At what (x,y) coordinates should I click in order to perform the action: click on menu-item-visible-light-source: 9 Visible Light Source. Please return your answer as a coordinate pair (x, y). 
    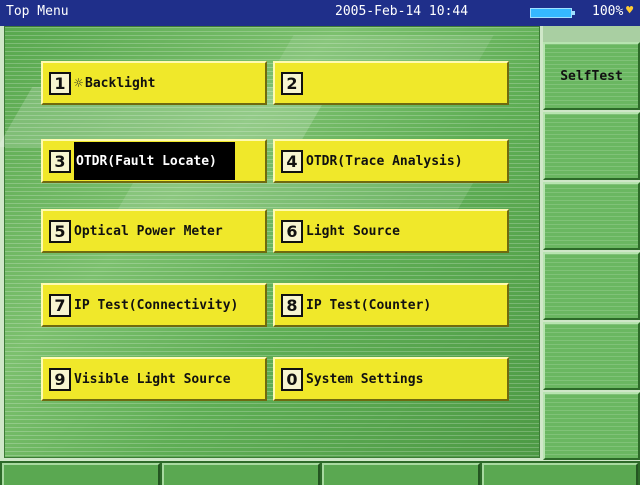
    Looking at the image, I should click on (154, 379).